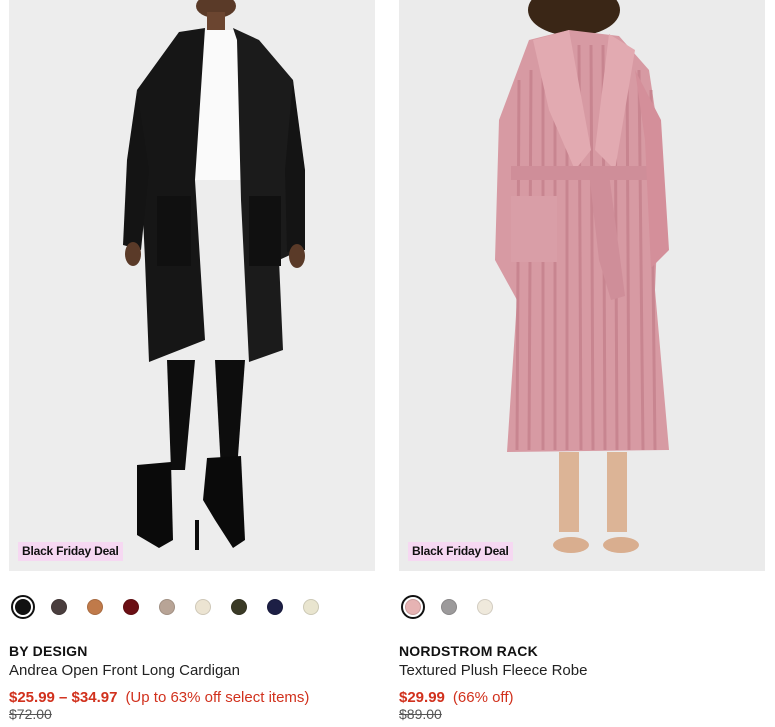 The image size is (775, 727). Describe the element at coordinates (48, 651) in the screenshot. I see `brand-name: BY DESIGN` at that location.